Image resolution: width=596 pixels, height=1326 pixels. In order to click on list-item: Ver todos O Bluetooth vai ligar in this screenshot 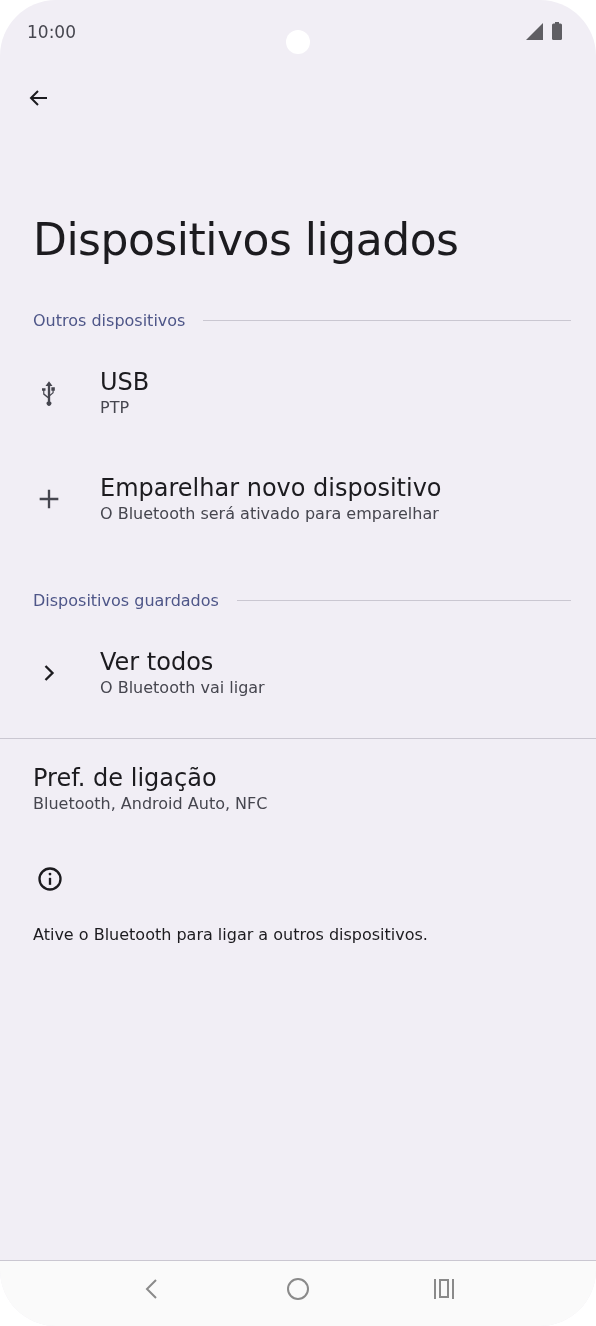, I will do `click(298, 673)`.